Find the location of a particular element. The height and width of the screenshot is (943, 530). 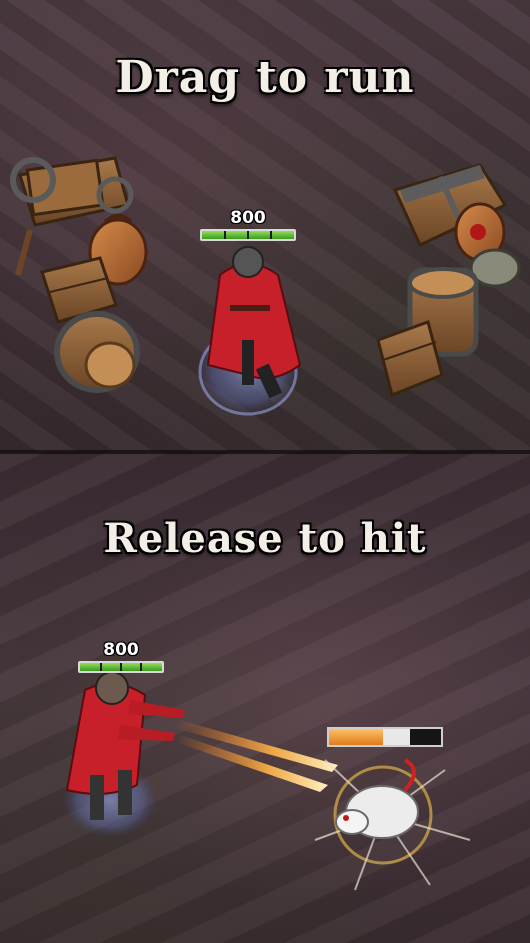

shot-trail is located at coordinates (256, 756).